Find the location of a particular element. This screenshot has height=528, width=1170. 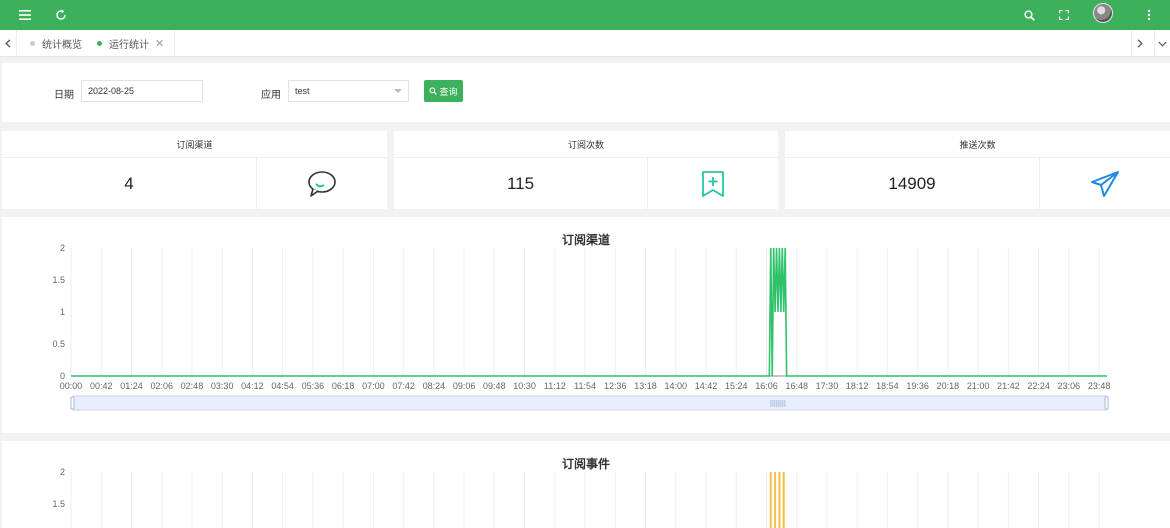

x-tick-label: 12:36 is located at coordinates (615, 386).